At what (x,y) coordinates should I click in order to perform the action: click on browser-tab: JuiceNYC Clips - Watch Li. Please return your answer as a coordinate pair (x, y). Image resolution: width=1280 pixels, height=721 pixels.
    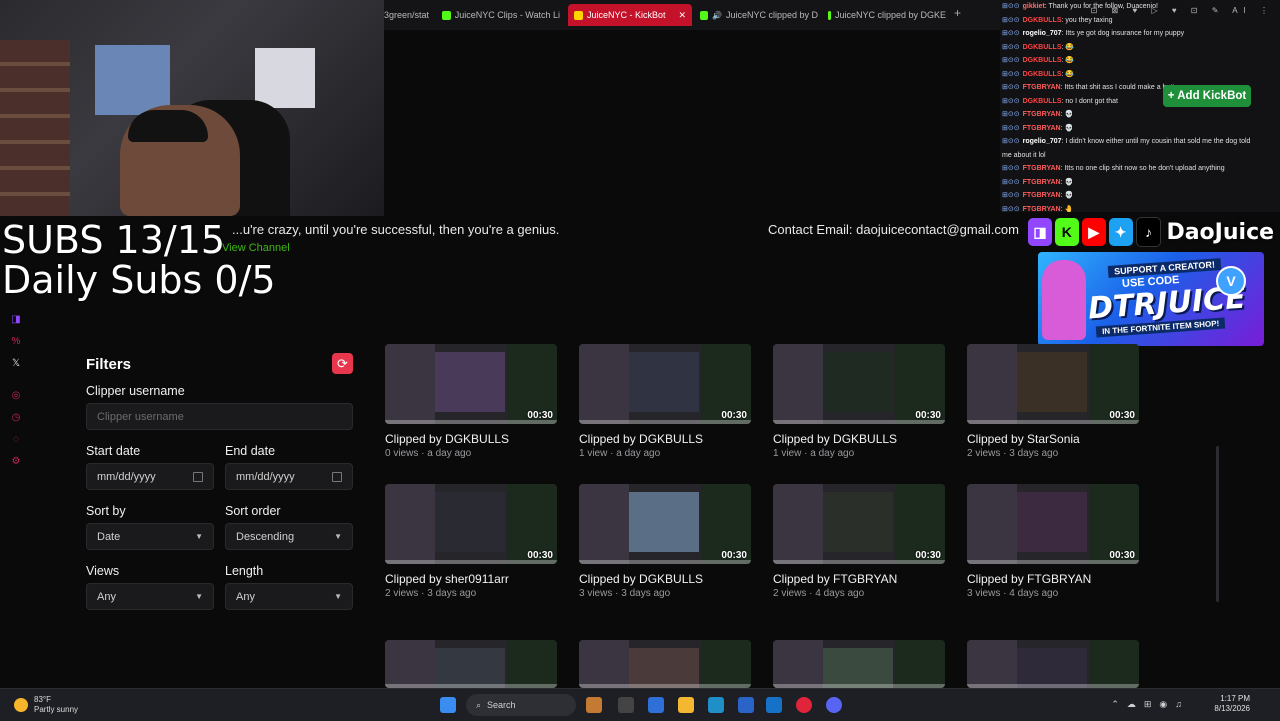
    Looking at the image, I should click on (501, 15).